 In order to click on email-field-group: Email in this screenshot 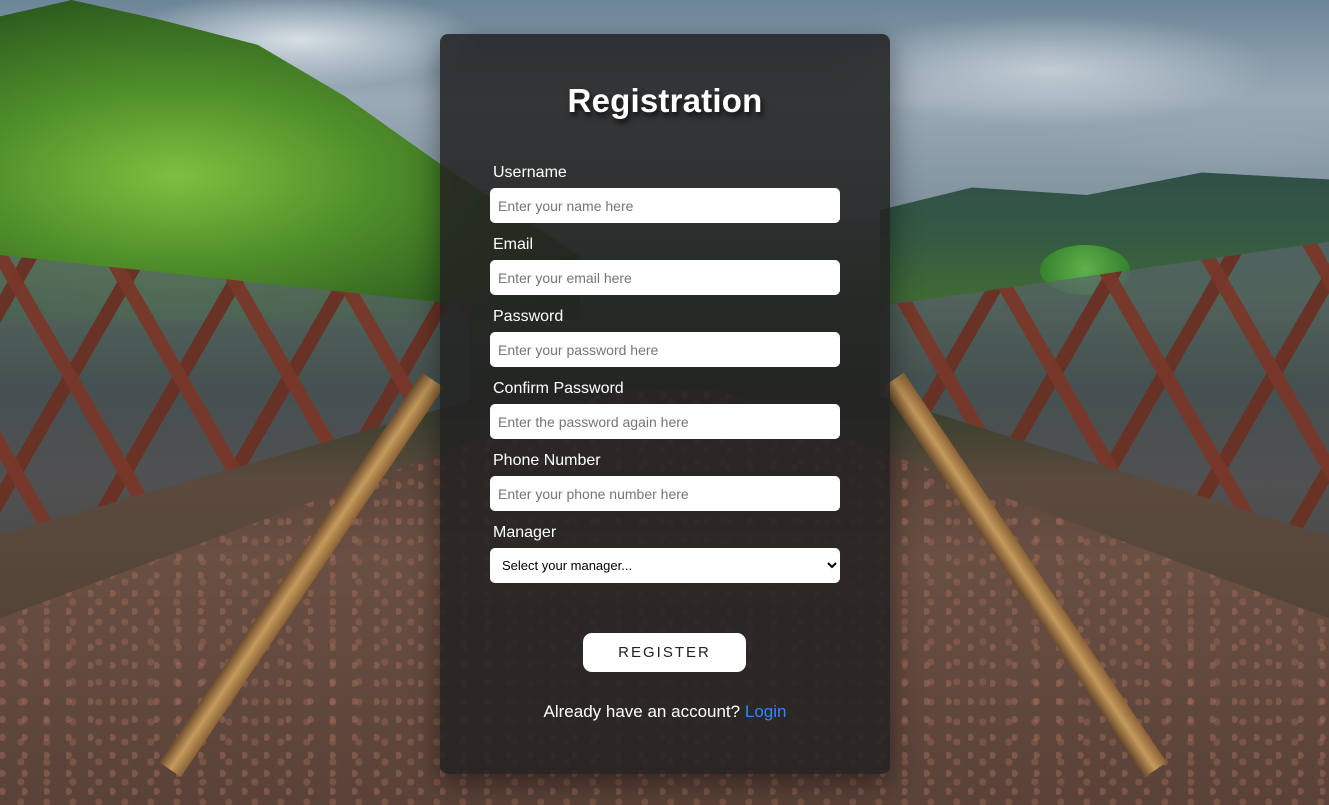, I will do `click(665, 265)`.